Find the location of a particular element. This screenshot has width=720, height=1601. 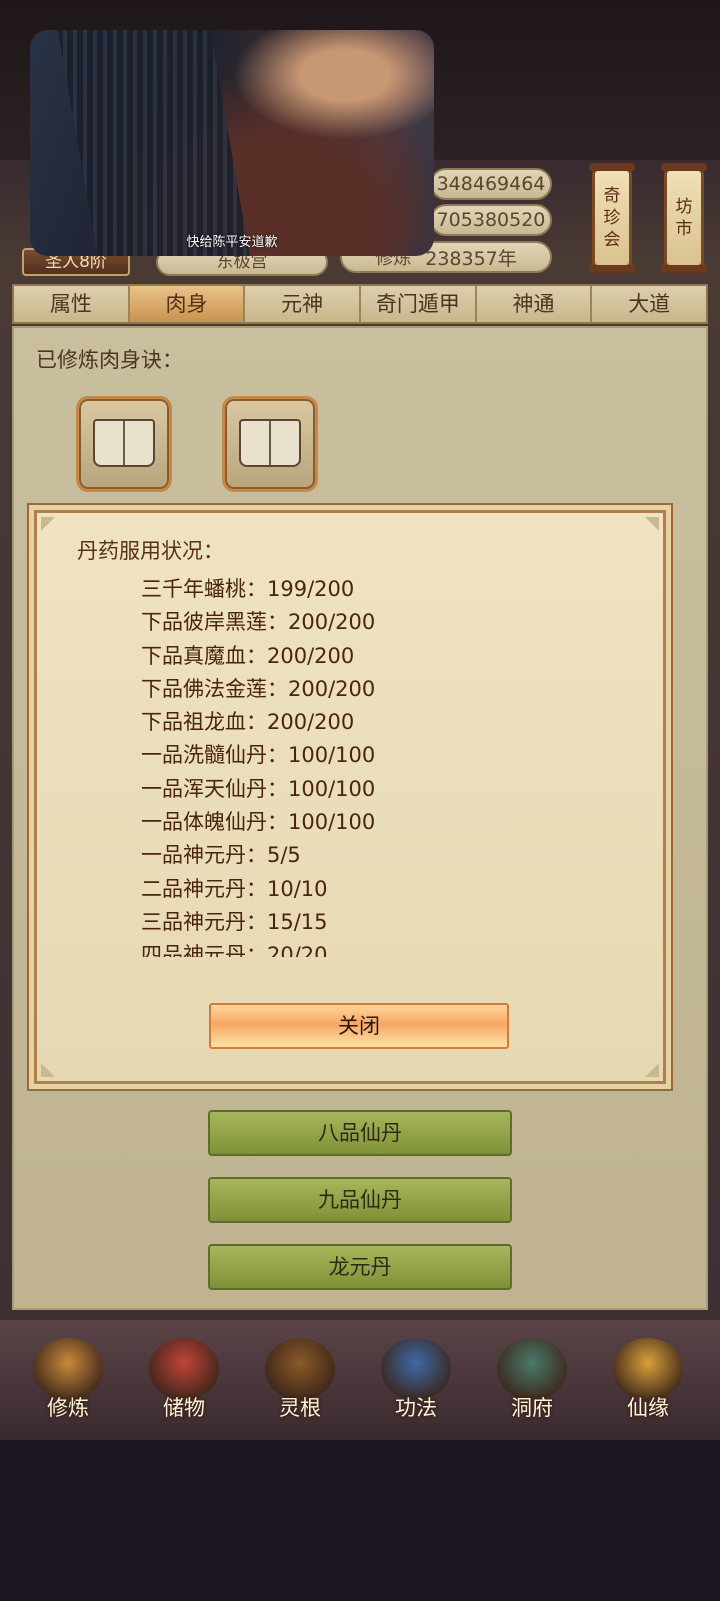

pill-row: 一品神元丹：5/5 is located at coordinates (381, 855).